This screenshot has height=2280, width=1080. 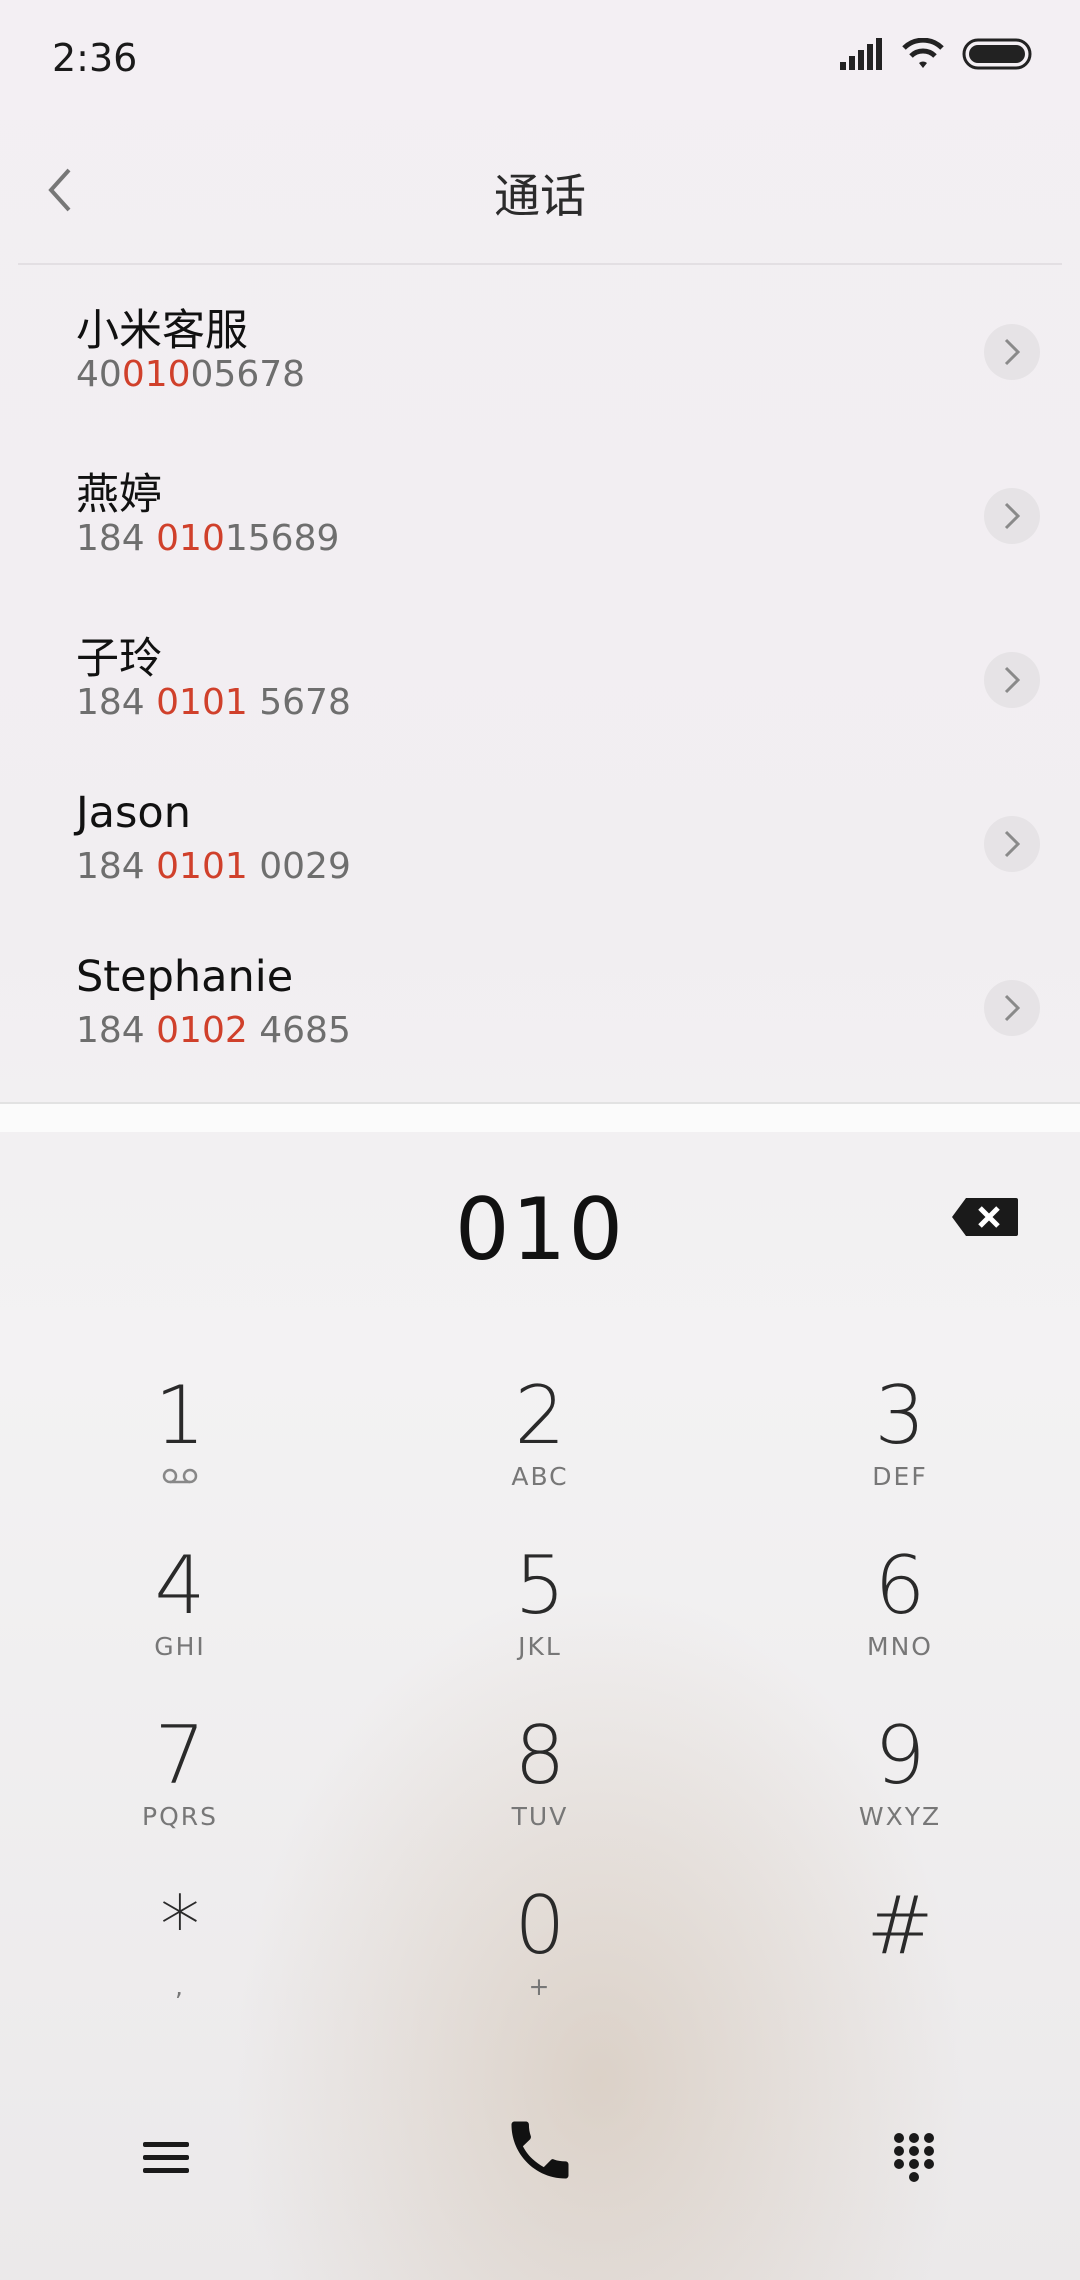 I want to click on status-time: 2:36, so click(x=95, y=58).